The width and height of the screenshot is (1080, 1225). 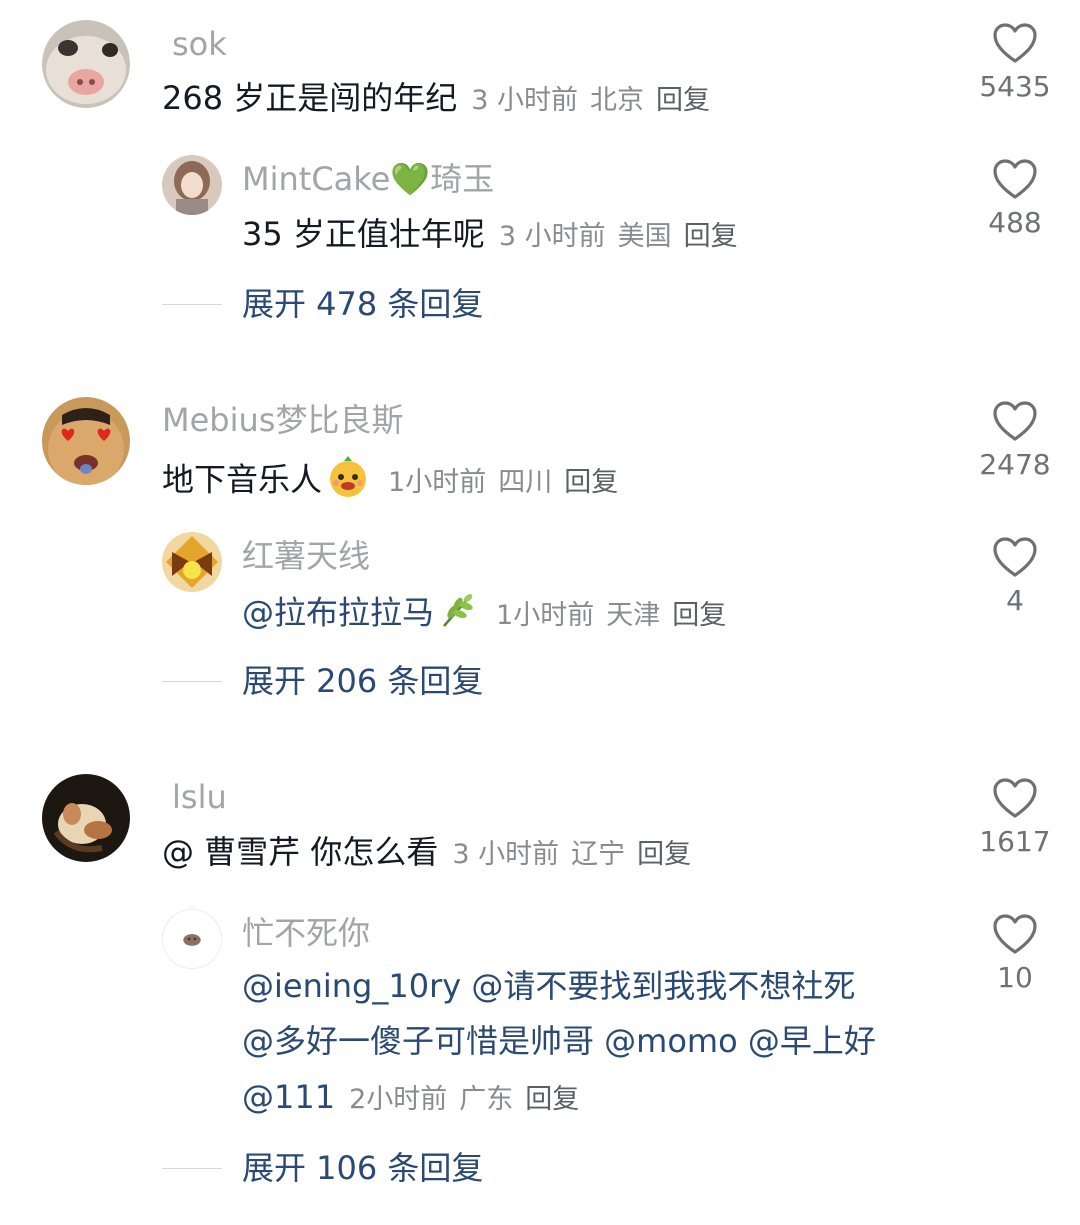 What do you see at coordinates (410, 179) in the screenshot?
I see `green-heart-icon: 💚` at bounding box center [410, 179].